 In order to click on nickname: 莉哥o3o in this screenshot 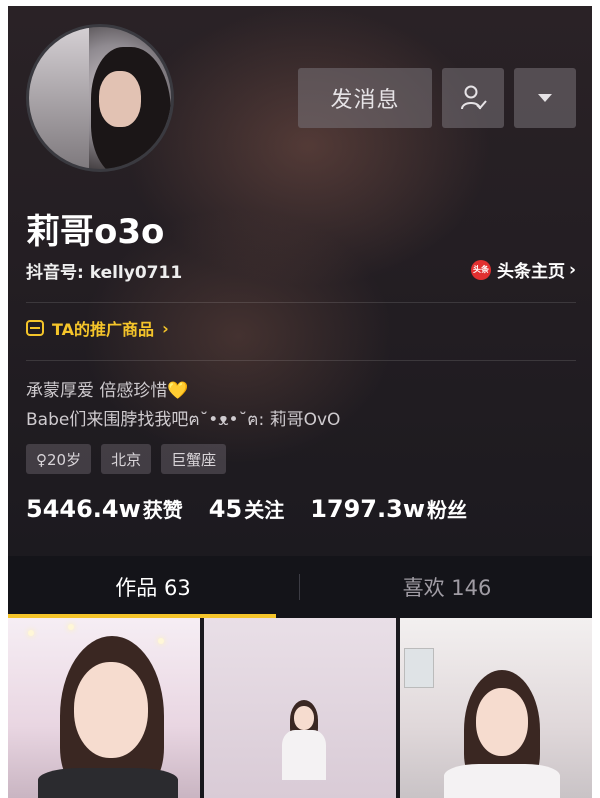, I will do `click(95, 232)`.